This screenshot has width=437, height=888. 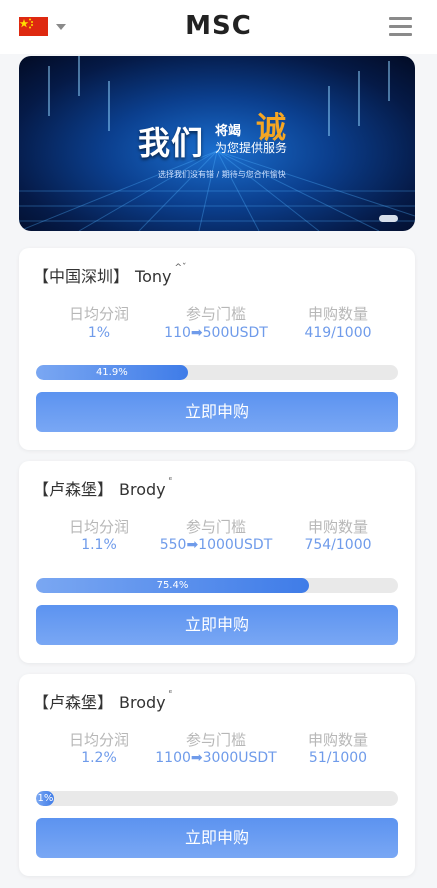 I want to click on daily-share-value: 1%, so click(x=99, y=333).